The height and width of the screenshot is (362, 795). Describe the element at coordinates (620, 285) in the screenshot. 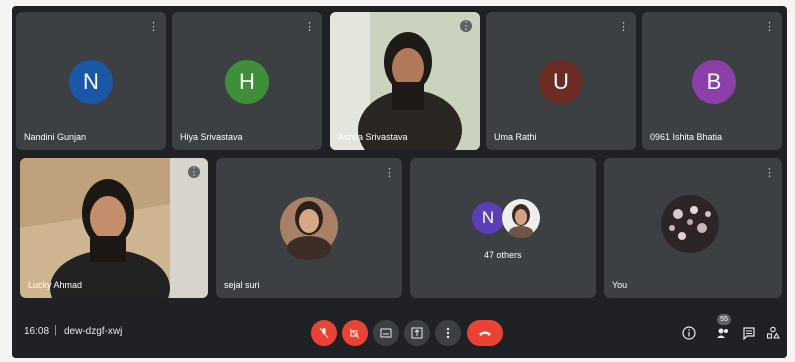

I see `participant-name: You` at that location.